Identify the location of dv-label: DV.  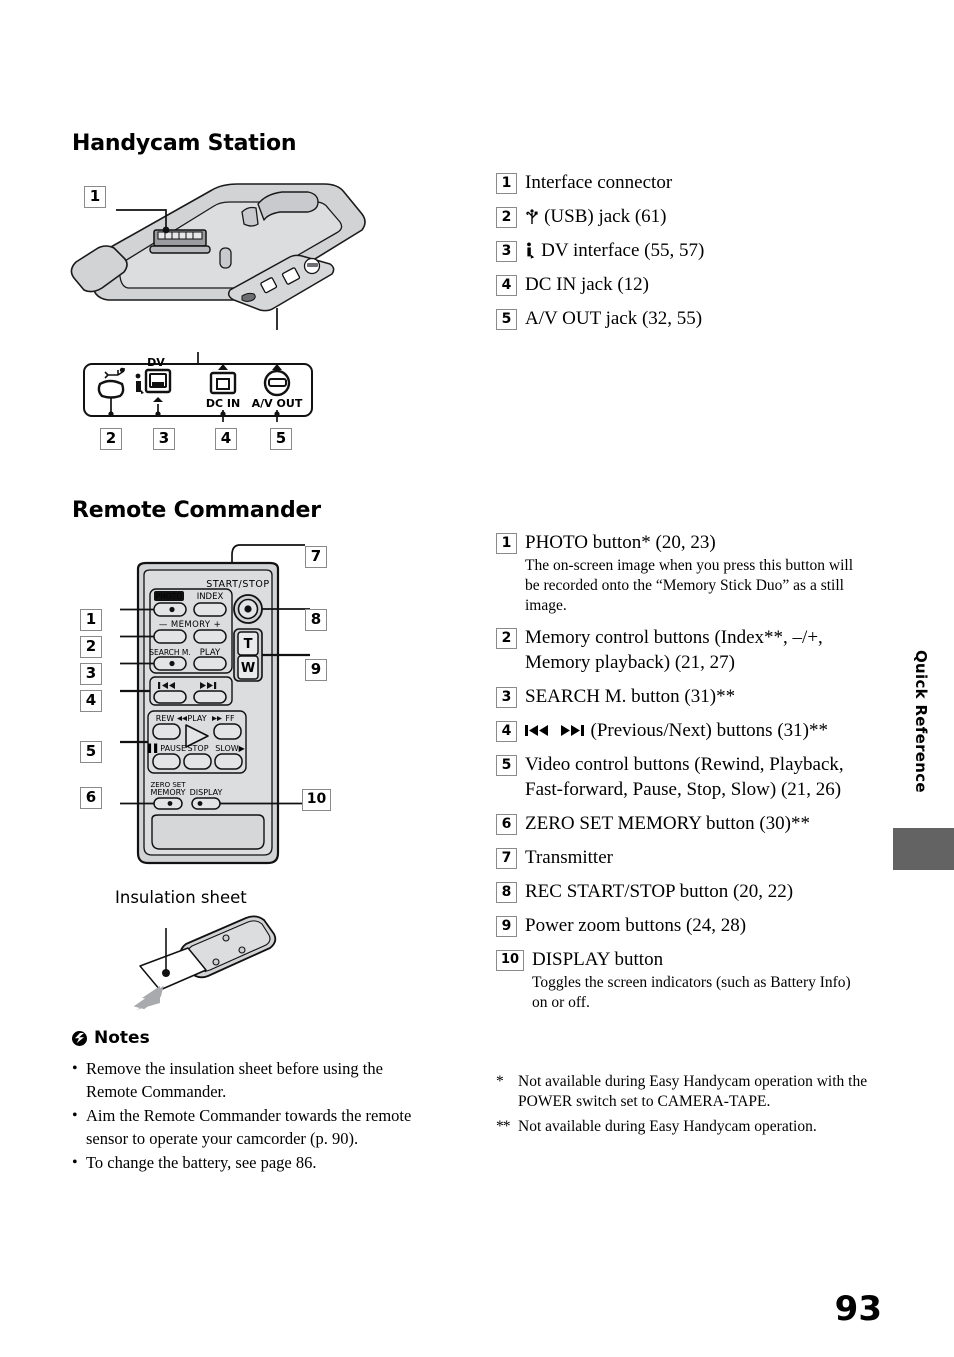
(156, 362).